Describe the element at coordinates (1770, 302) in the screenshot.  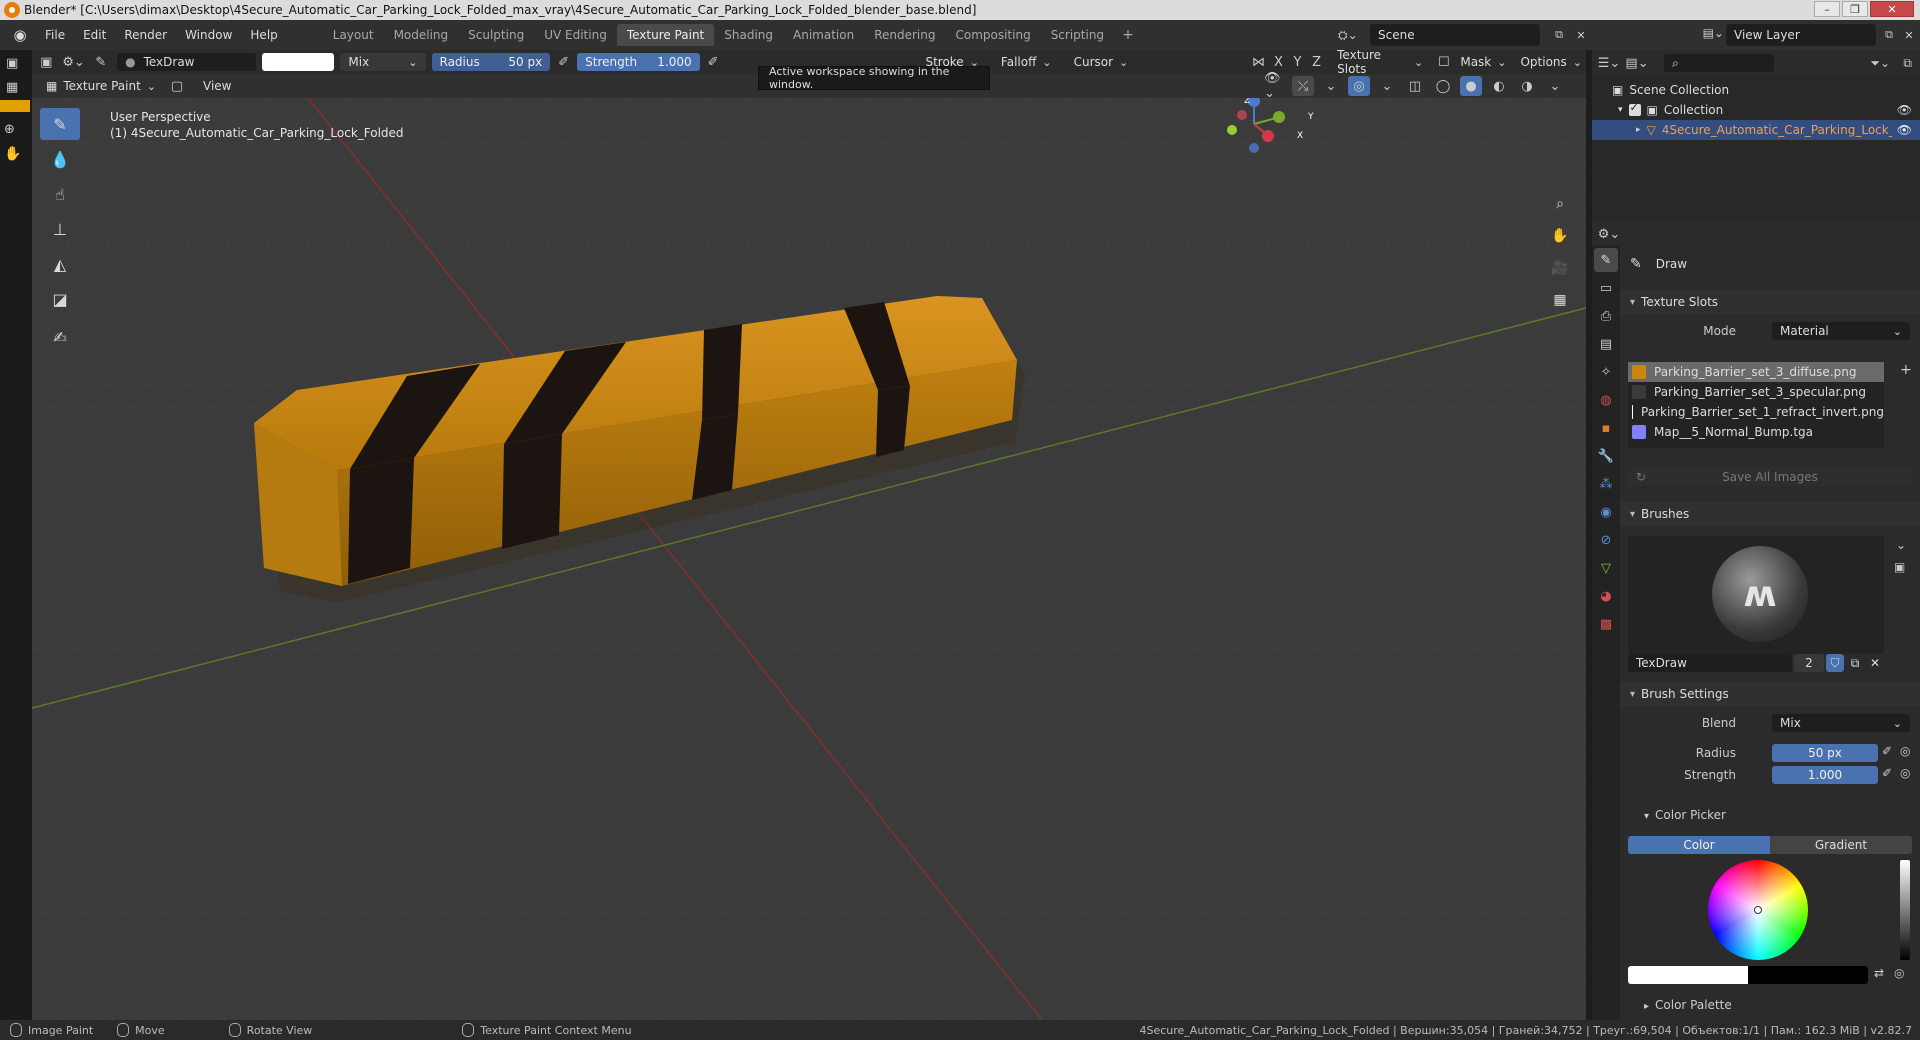
I see `texture-slots-section: Texture Slots` at that location.